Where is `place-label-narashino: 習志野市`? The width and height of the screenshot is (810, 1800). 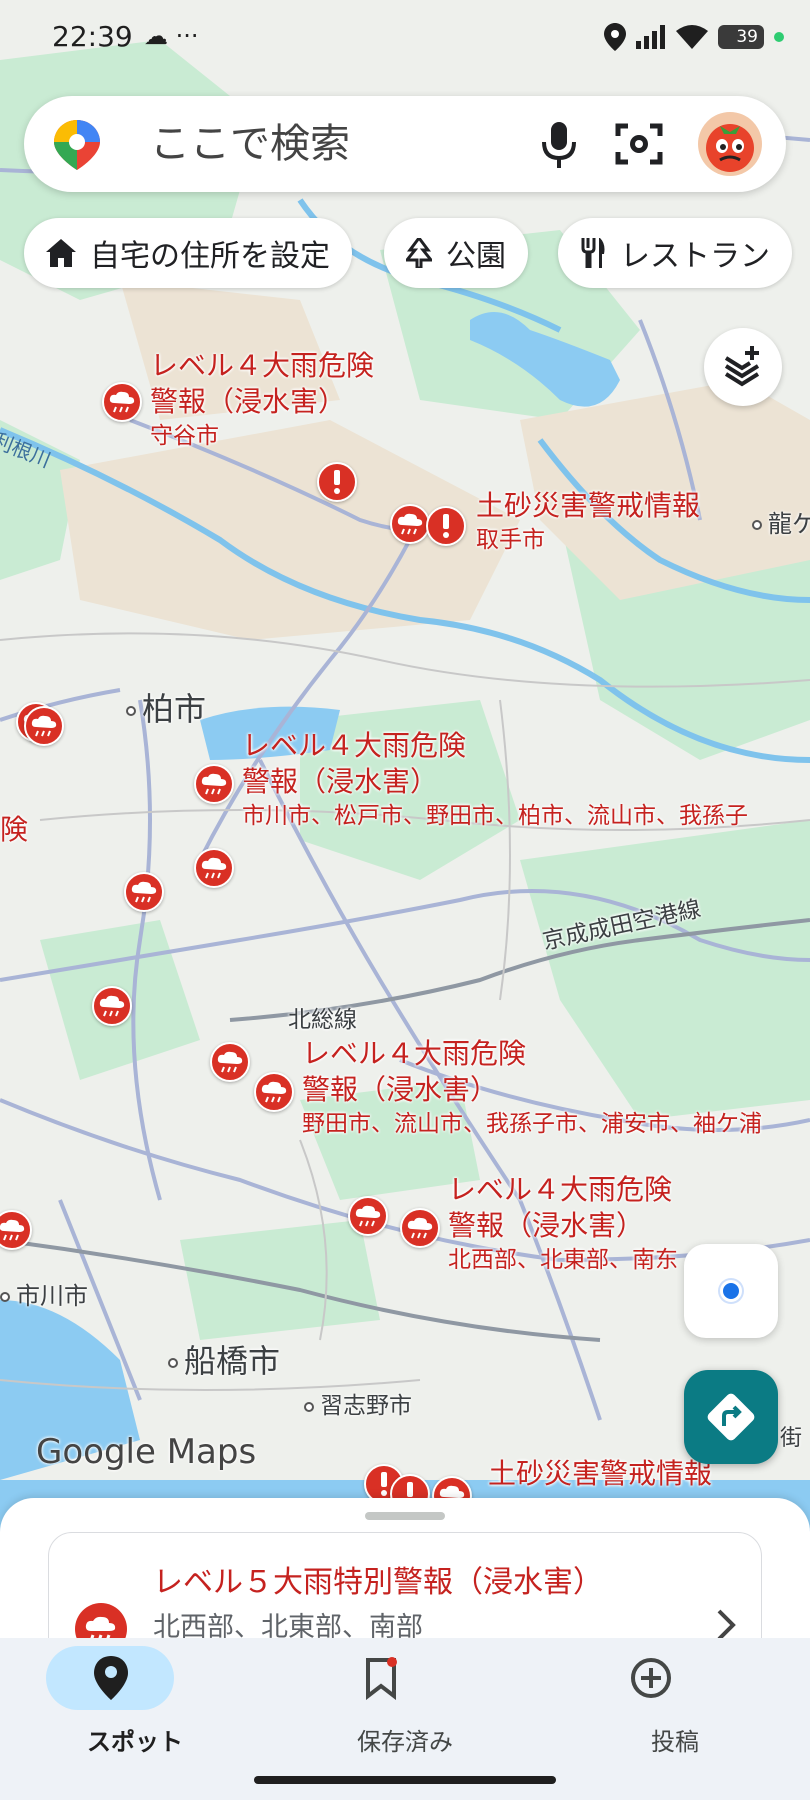 place-label-narashino: 習志野市 is located at coordinates (358, 1403).